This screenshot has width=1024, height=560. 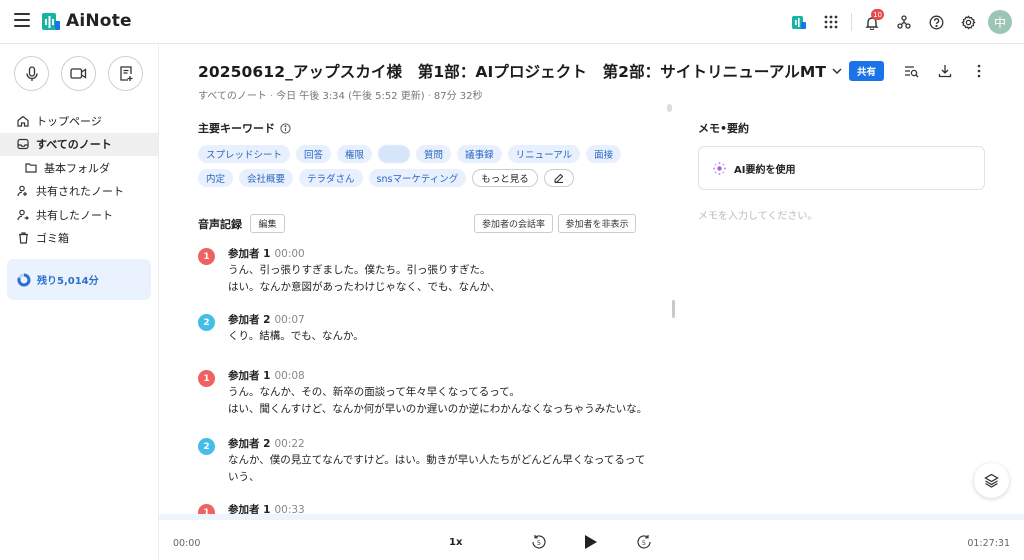 What do you see at coordinates (872, 22) in the screenshot?
I see `bell-icon: 10` at bounding box center [872, 22].